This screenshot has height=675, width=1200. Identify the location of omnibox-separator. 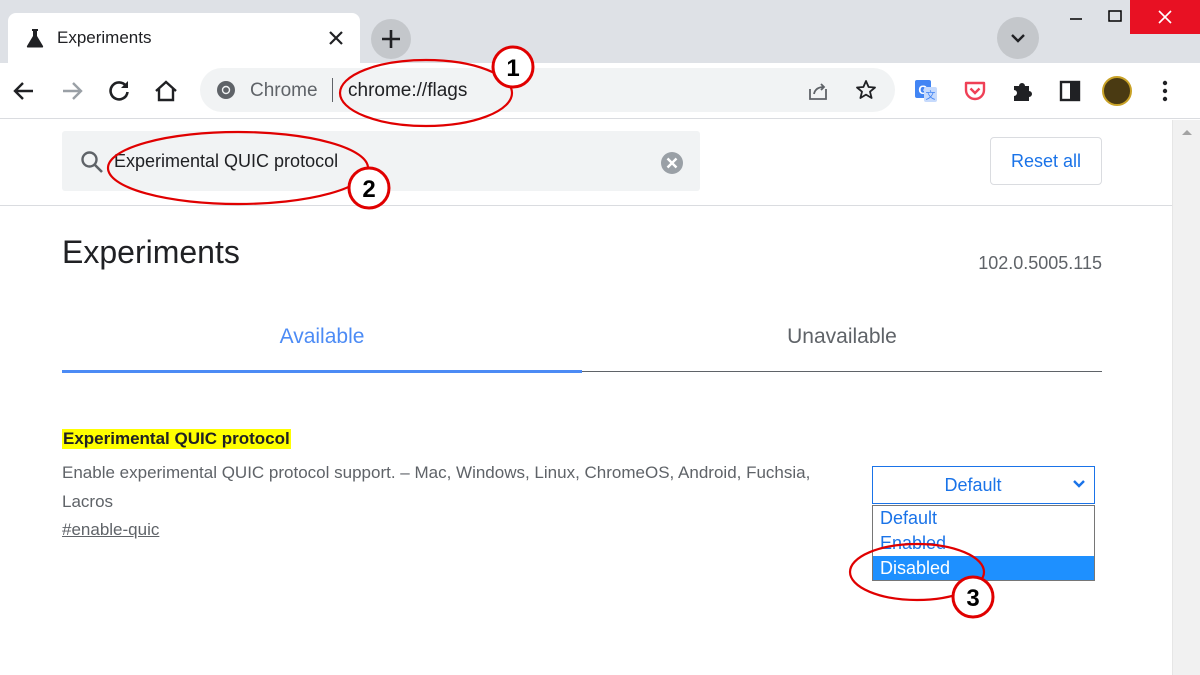
(332, 90).